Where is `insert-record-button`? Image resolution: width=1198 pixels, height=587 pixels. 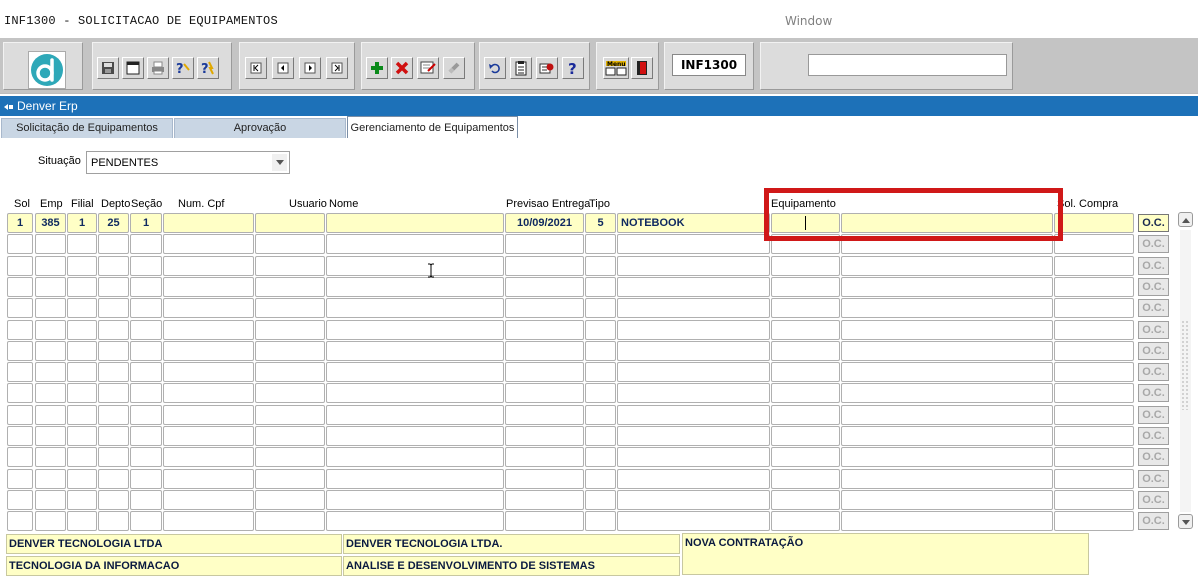
insert-record-button is located at coordinates (377, 68).